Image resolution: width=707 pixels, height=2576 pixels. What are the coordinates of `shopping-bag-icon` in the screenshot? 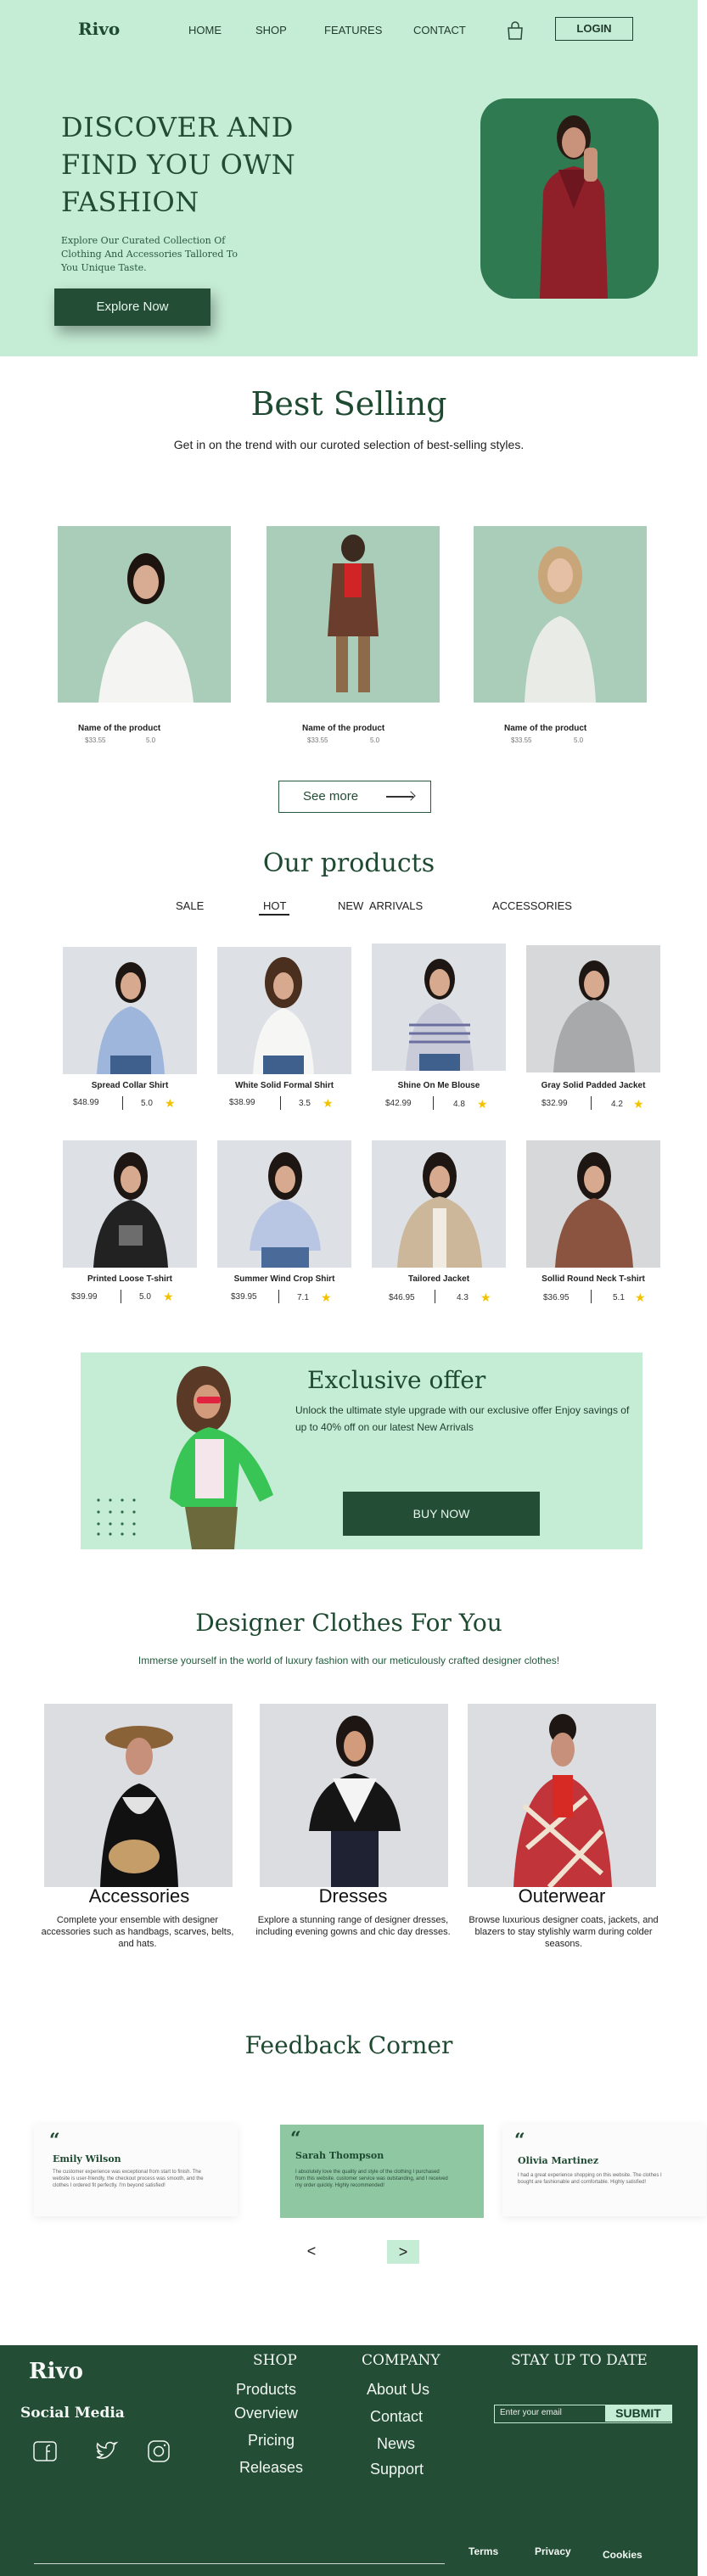 It's located at (515, 30).